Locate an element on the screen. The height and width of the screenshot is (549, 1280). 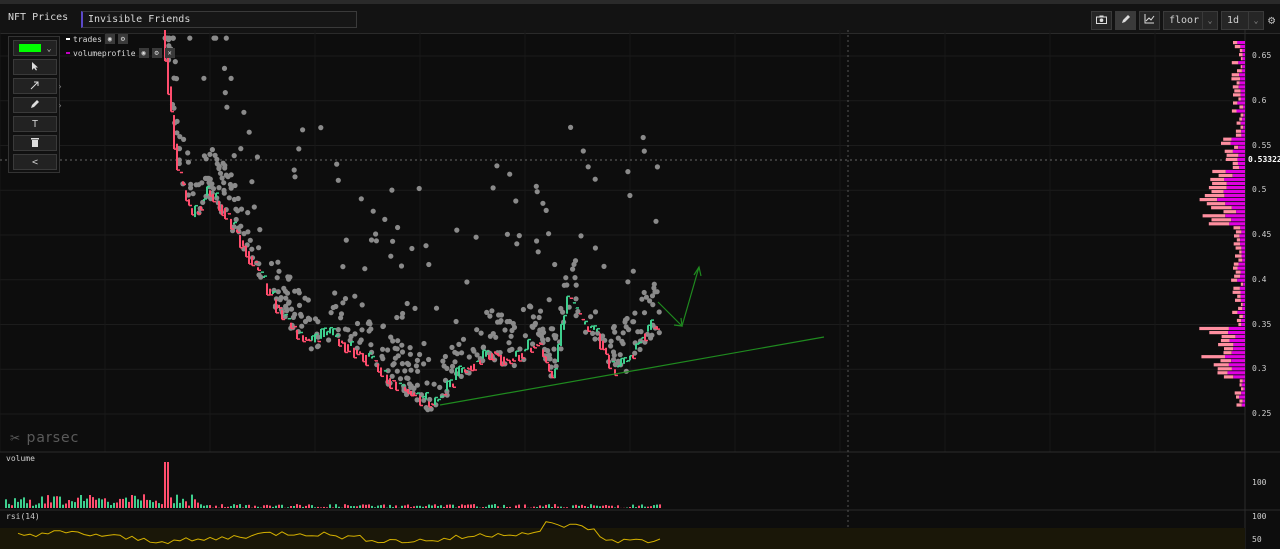
chart-type-button is located at coordinates (1149, 20).